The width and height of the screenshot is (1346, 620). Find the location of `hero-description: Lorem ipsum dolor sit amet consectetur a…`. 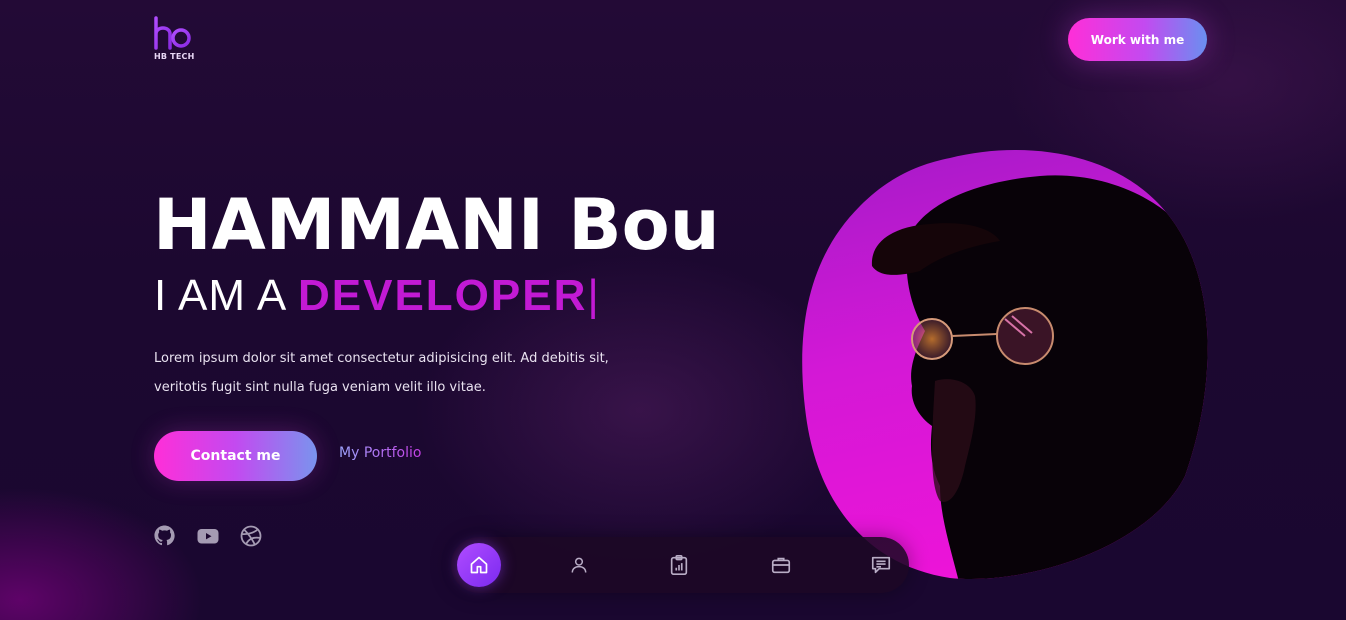

hero-description: Lorem ipsum dolor sit amet consectetur a… is located at coordinates (381, 373).